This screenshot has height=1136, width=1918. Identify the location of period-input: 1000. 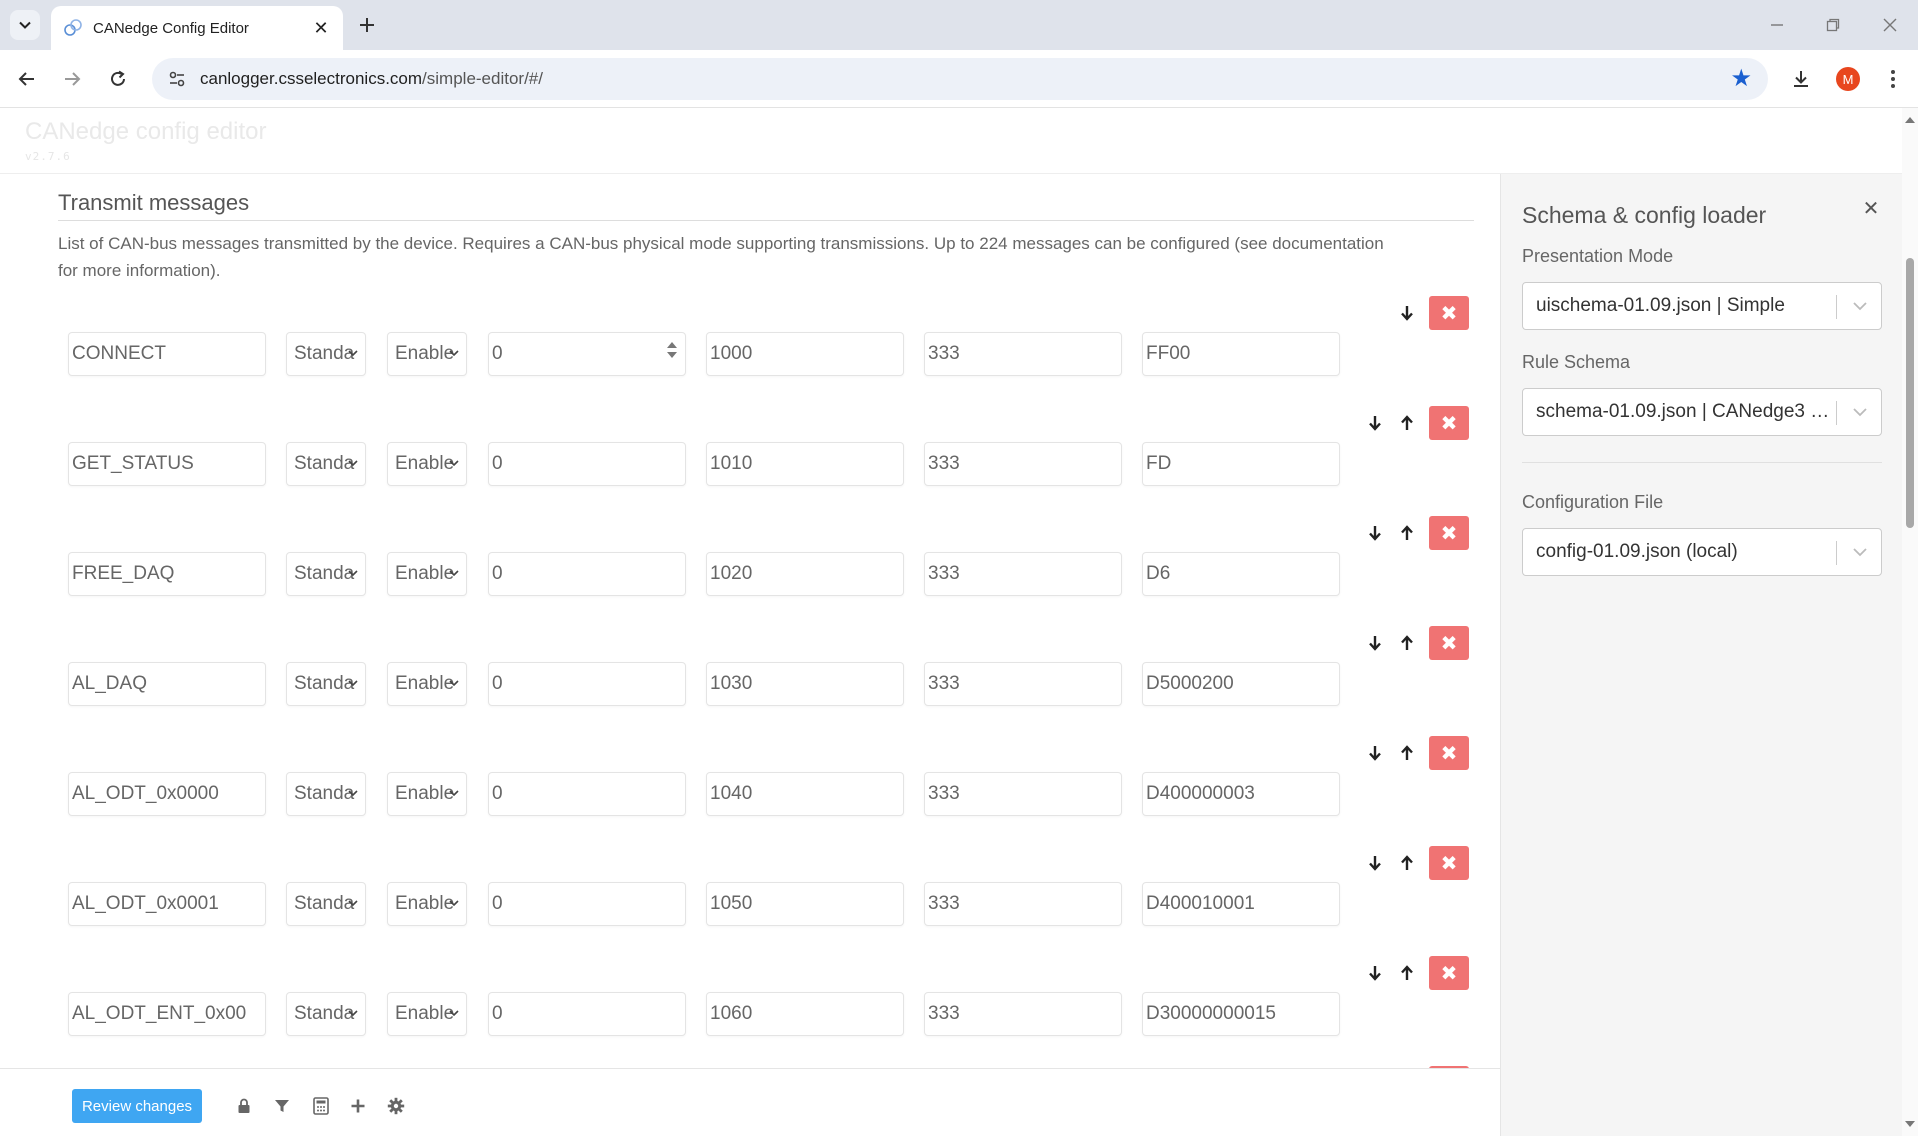
(805, 354).